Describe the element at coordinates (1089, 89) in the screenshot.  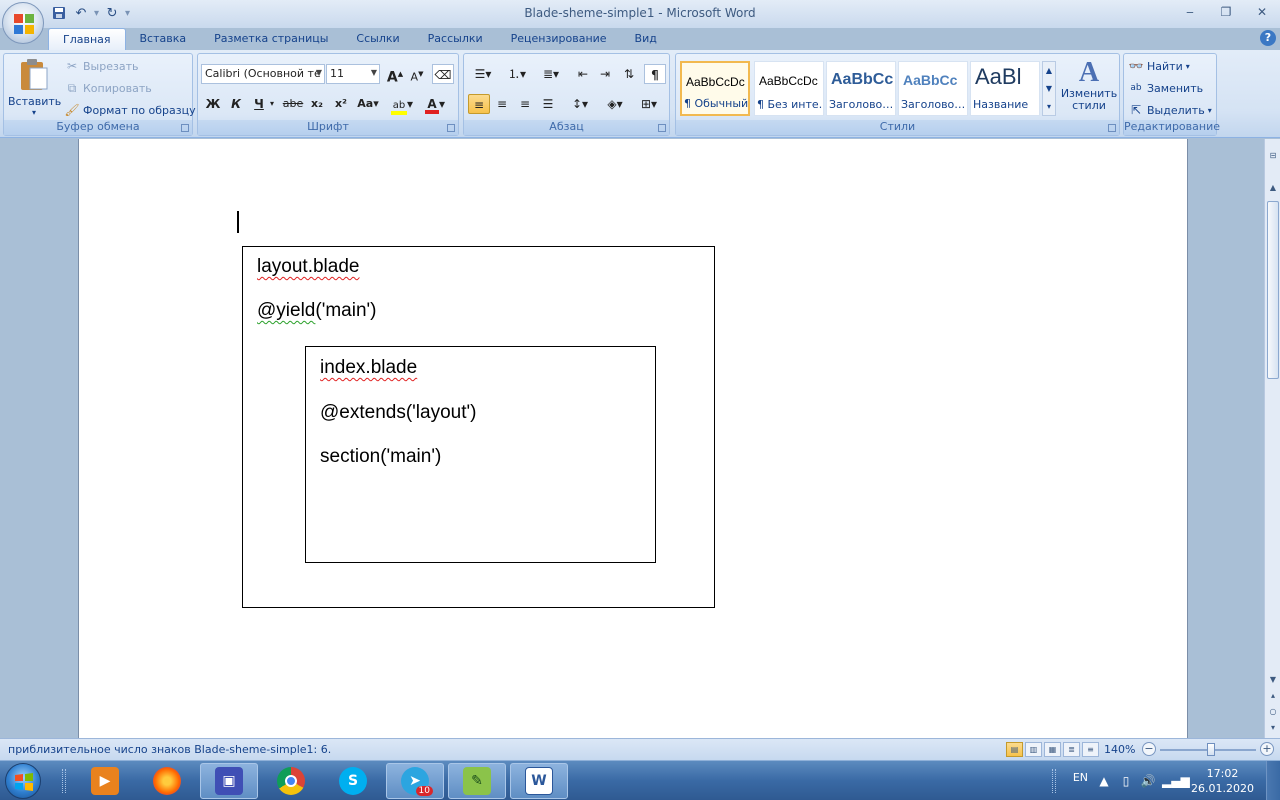
I see `change-styles-button: A Изменить стили` at that location.